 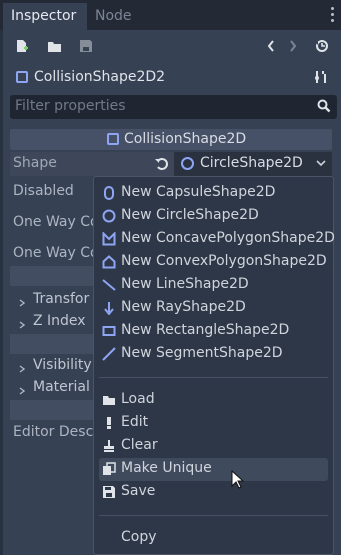 I want to click on back-arrow-icon, so click(x=271, y=46).